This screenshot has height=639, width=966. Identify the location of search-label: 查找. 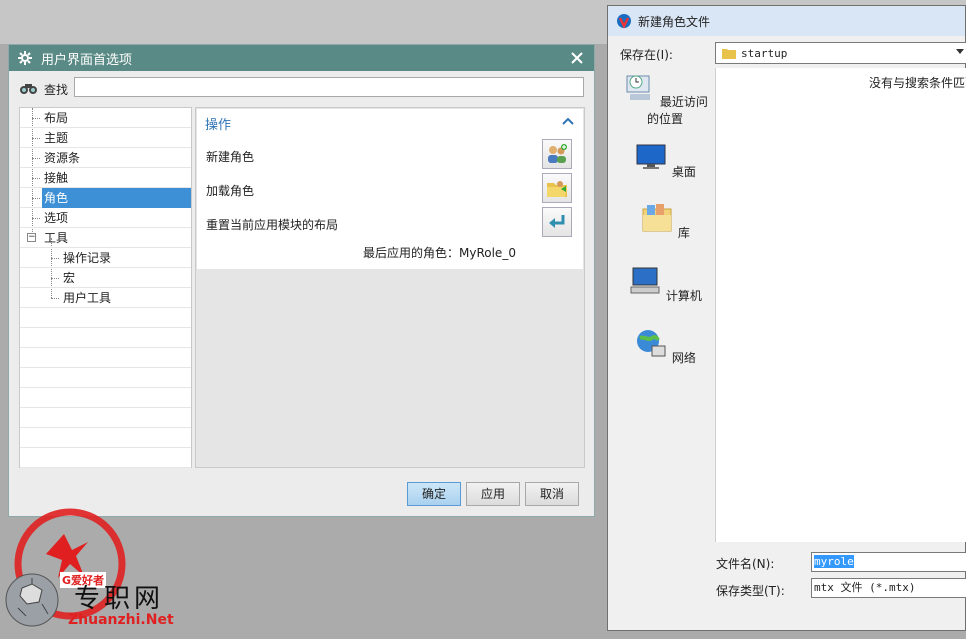
(56, 89).